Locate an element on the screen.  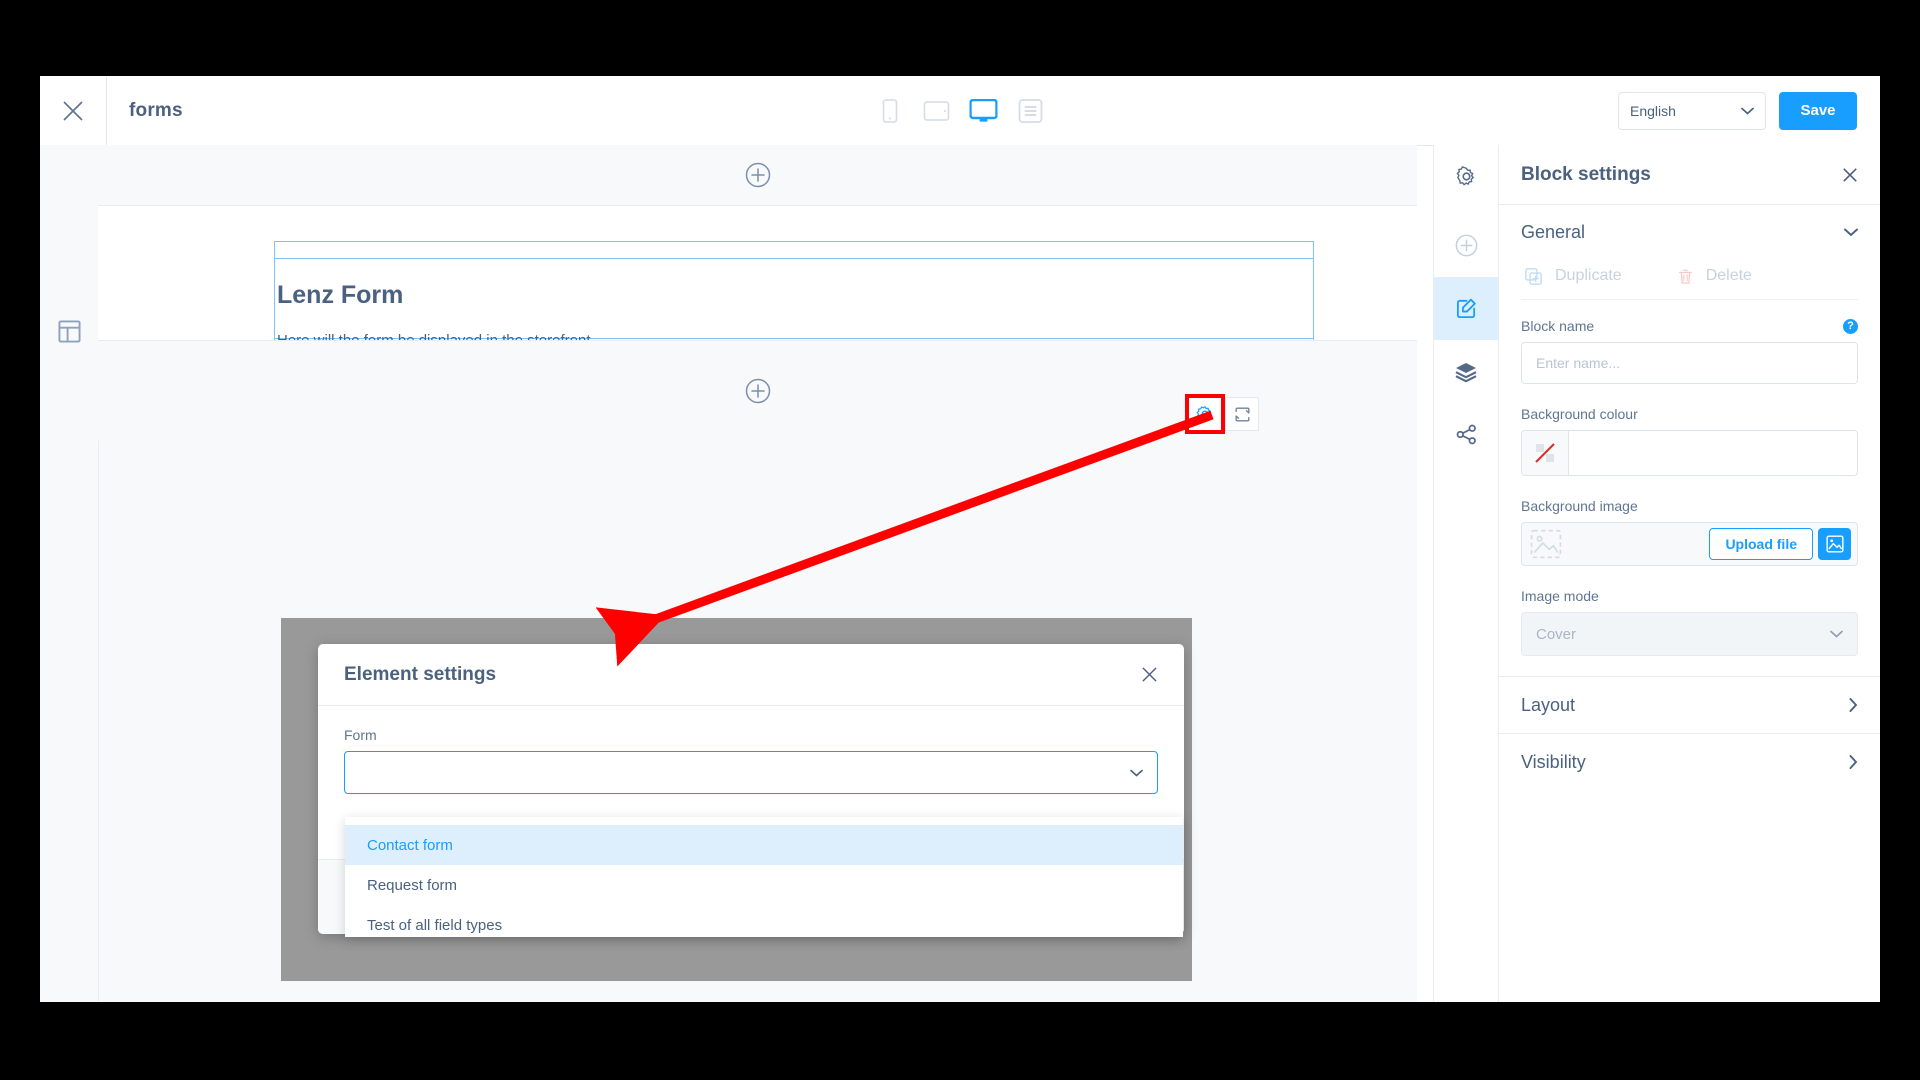
form-select is located at coordinates (751, 772).